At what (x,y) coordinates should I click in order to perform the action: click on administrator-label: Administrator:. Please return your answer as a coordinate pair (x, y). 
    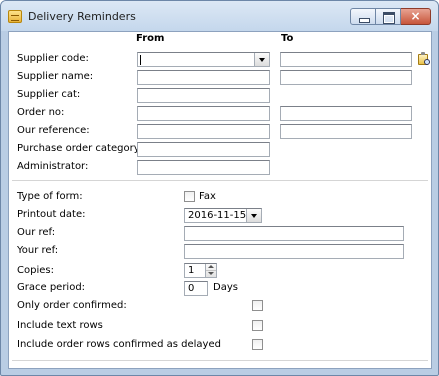
    Looking at the image, I should click on (53, 166).